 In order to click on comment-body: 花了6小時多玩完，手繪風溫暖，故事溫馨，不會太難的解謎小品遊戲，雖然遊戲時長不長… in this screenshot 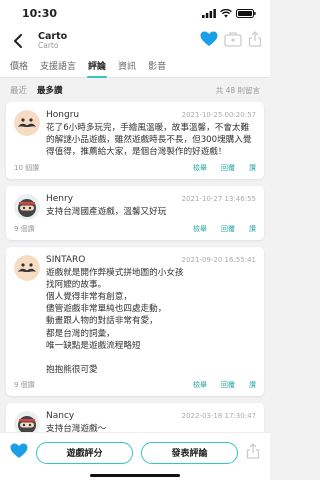, I will do `click(149, 140)`.